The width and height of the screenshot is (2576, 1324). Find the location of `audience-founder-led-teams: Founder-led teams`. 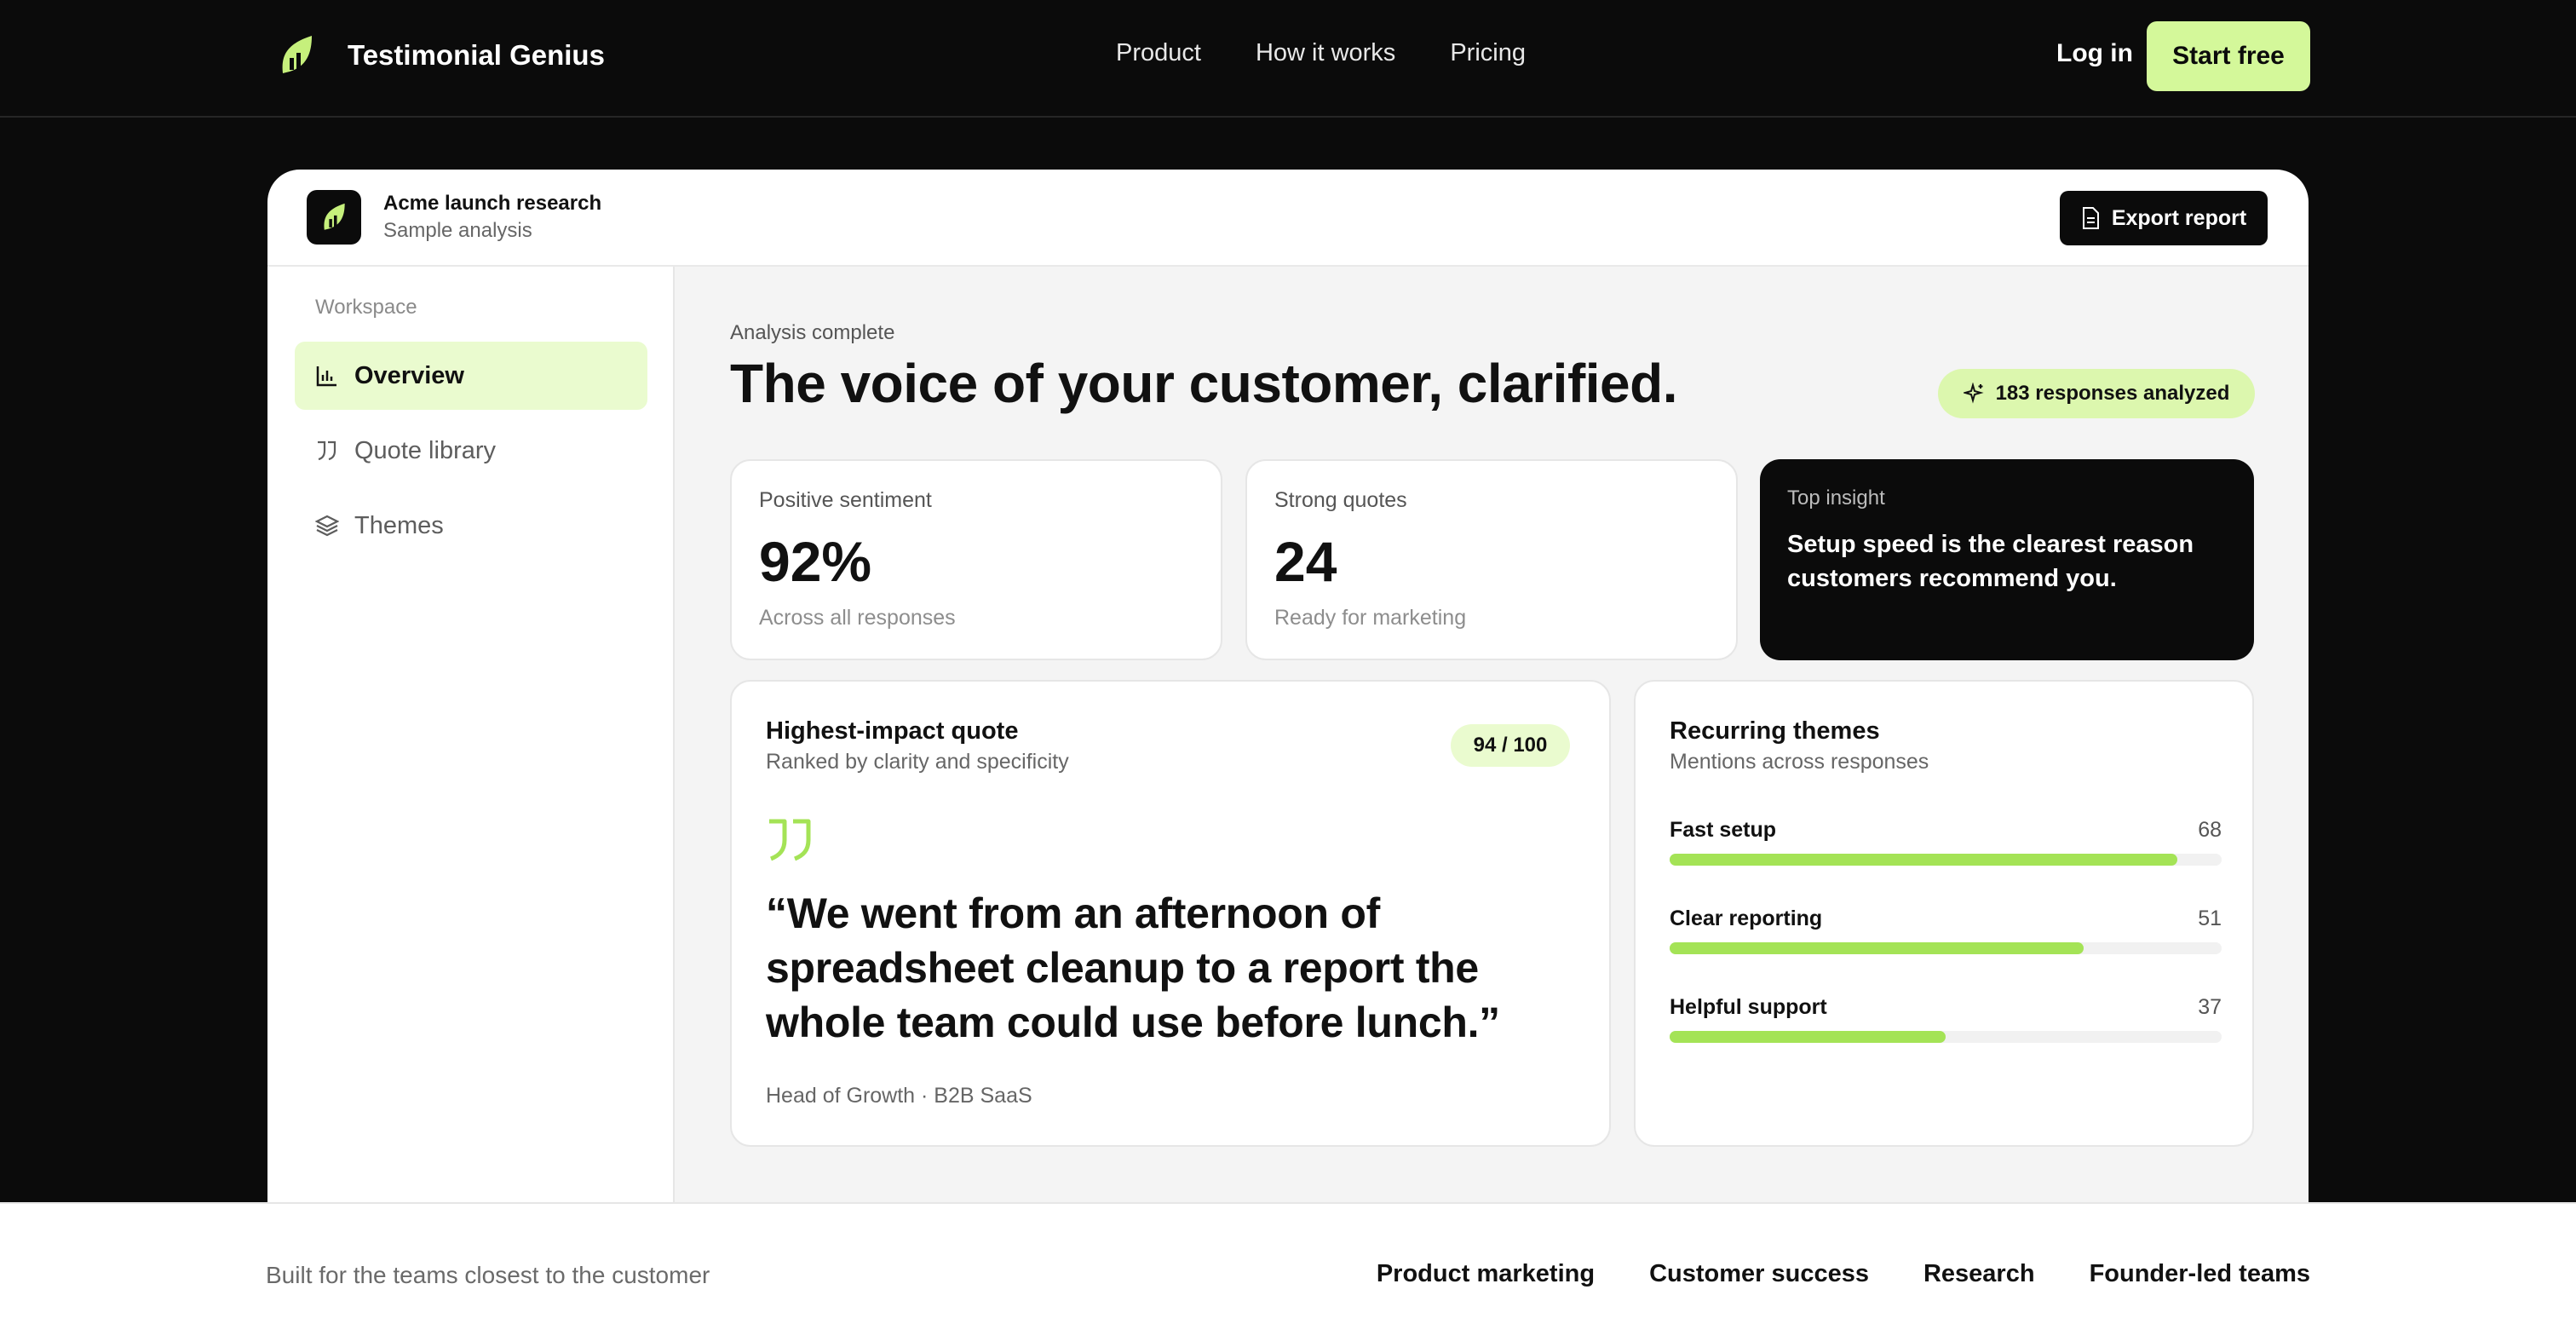

audience-founder-led-teams: Founder-led teams is located at coordinates (2199, 1273).